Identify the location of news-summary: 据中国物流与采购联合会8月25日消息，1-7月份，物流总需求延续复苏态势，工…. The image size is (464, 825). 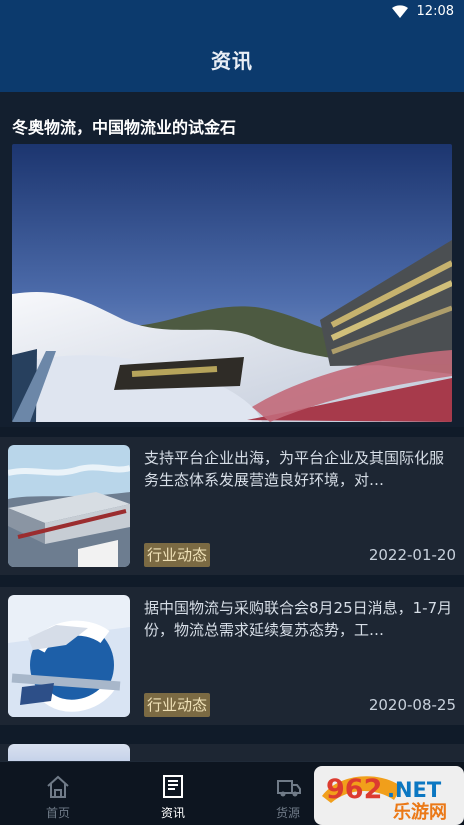
(299, 619).